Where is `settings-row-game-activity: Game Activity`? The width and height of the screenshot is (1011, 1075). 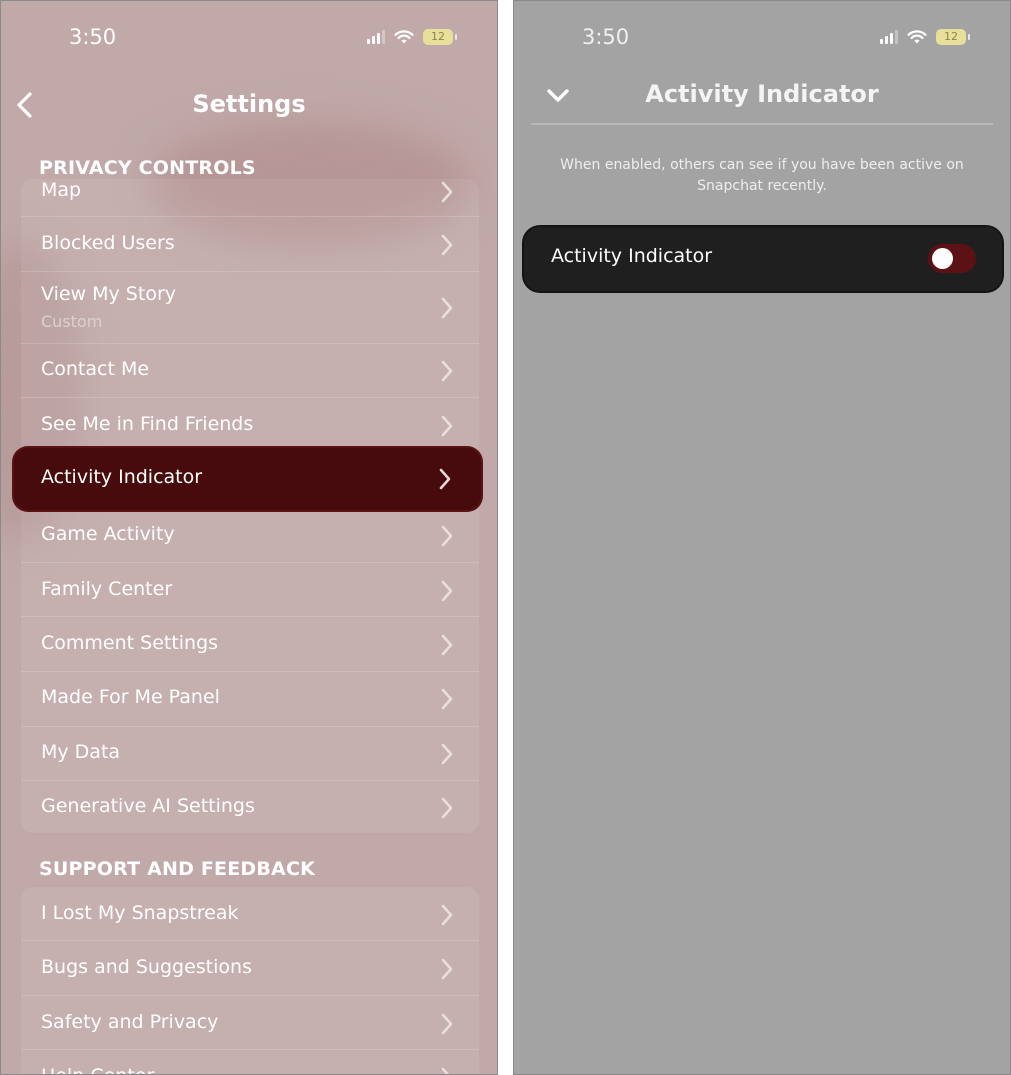 settings-row-game-activity: Game Activity is located at coordinates (250, 535).